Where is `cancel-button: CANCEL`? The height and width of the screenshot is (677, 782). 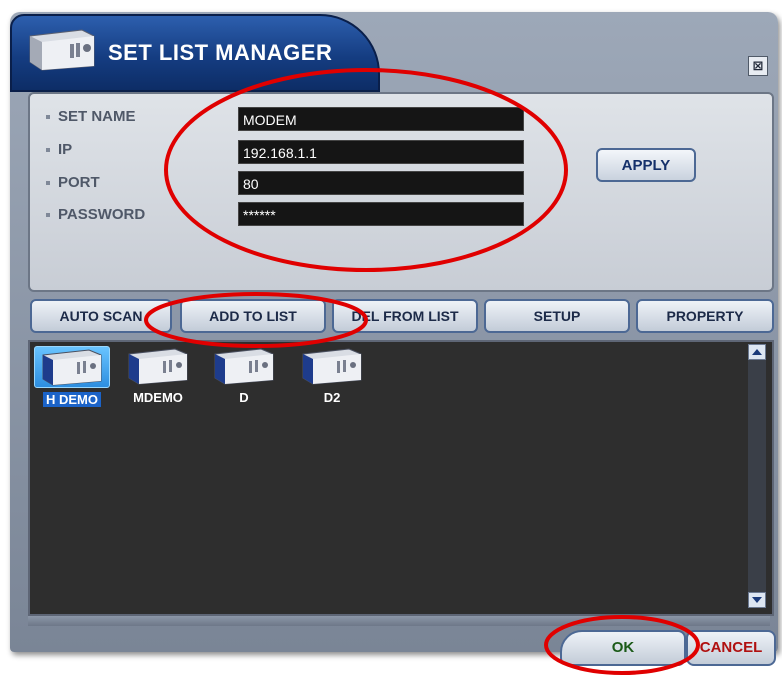
cancel-button: CANCEL is located at coordinates (731, 648).